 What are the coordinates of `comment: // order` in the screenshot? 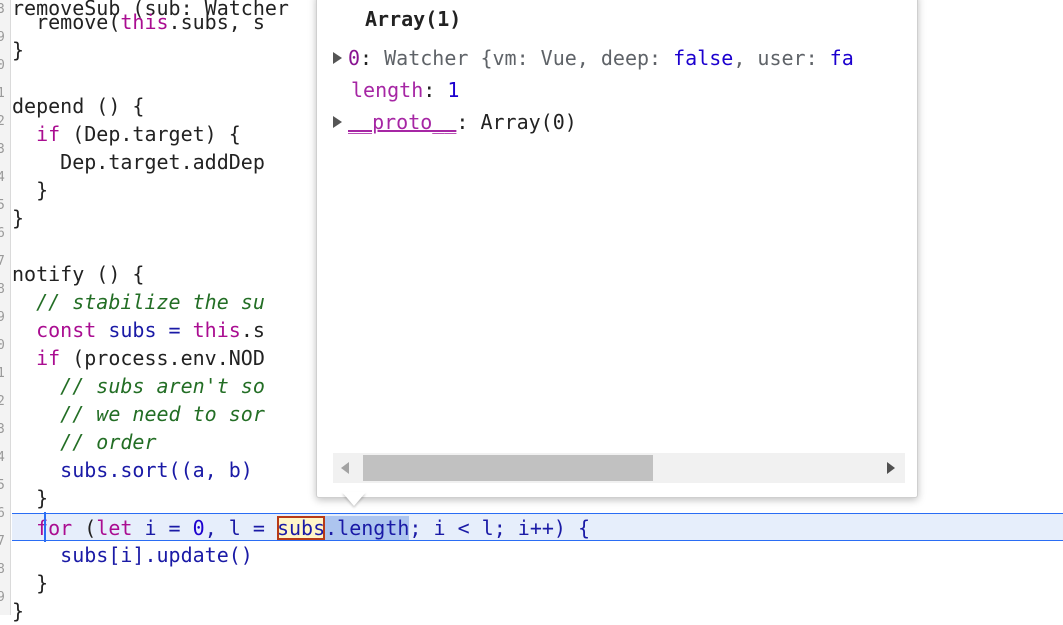 It's located at (84, 442).